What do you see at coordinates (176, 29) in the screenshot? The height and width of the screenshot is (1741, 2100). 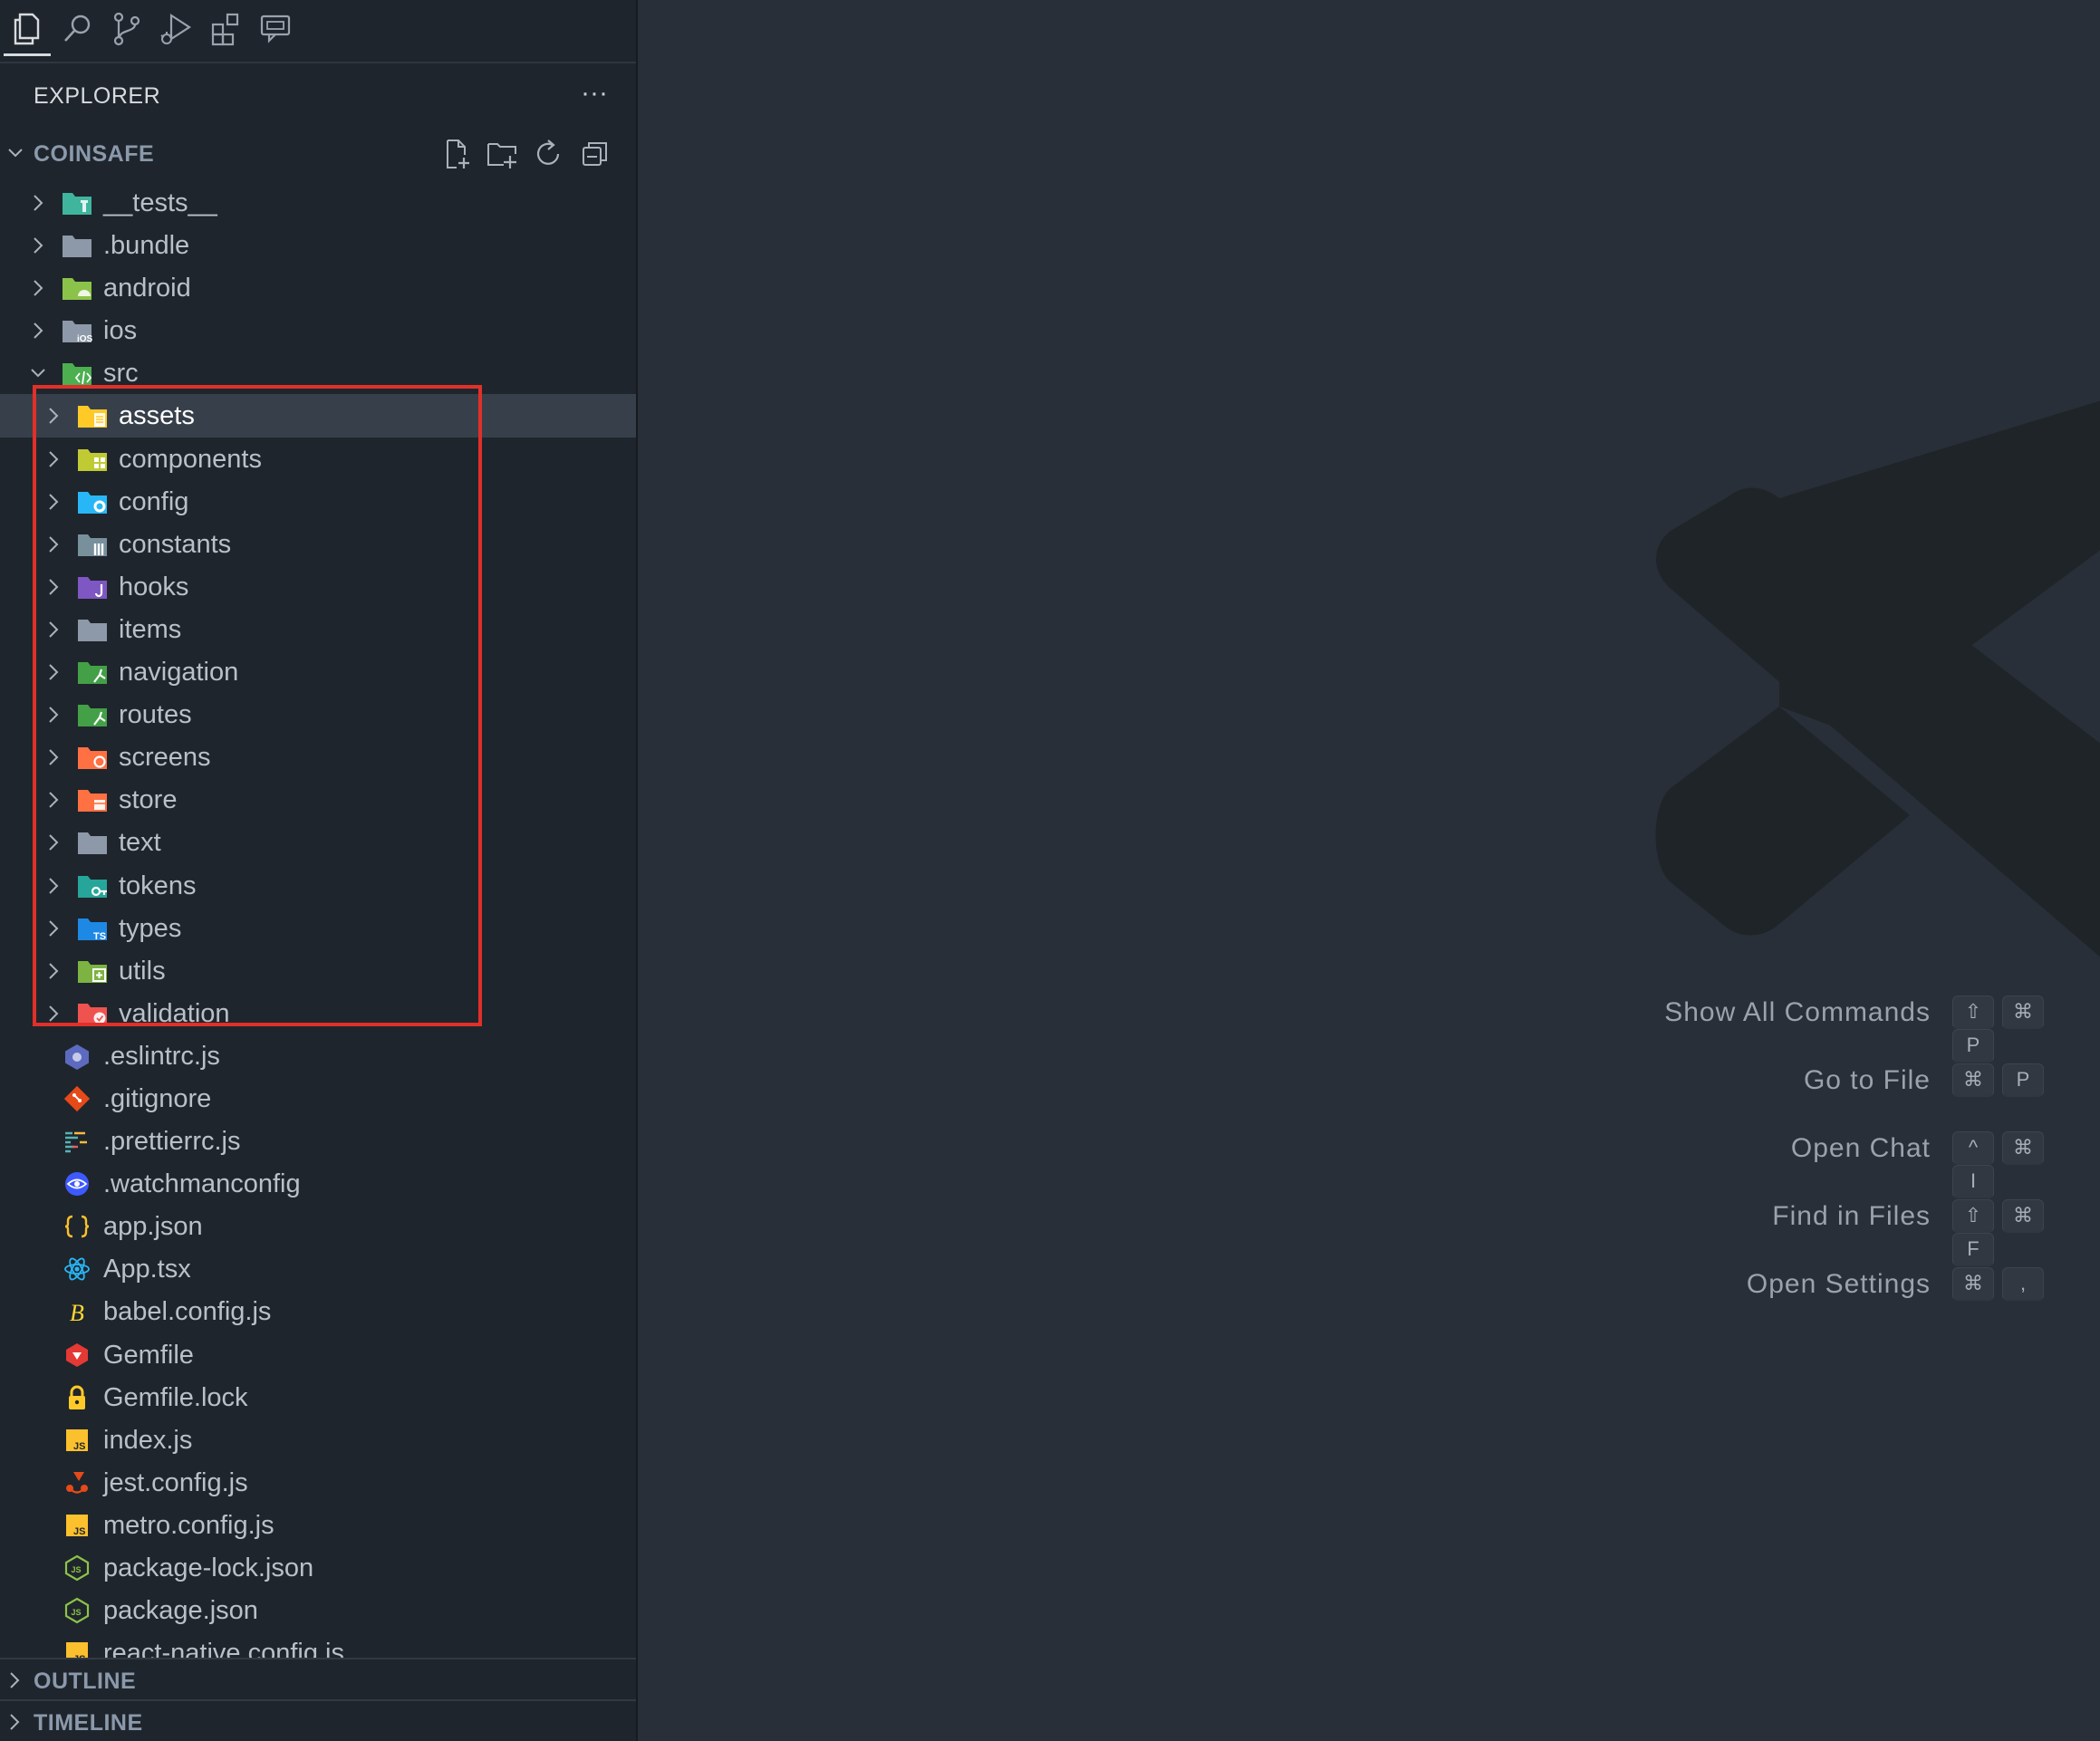 I see `run-debug-icon` at bounding box center [176, 29].